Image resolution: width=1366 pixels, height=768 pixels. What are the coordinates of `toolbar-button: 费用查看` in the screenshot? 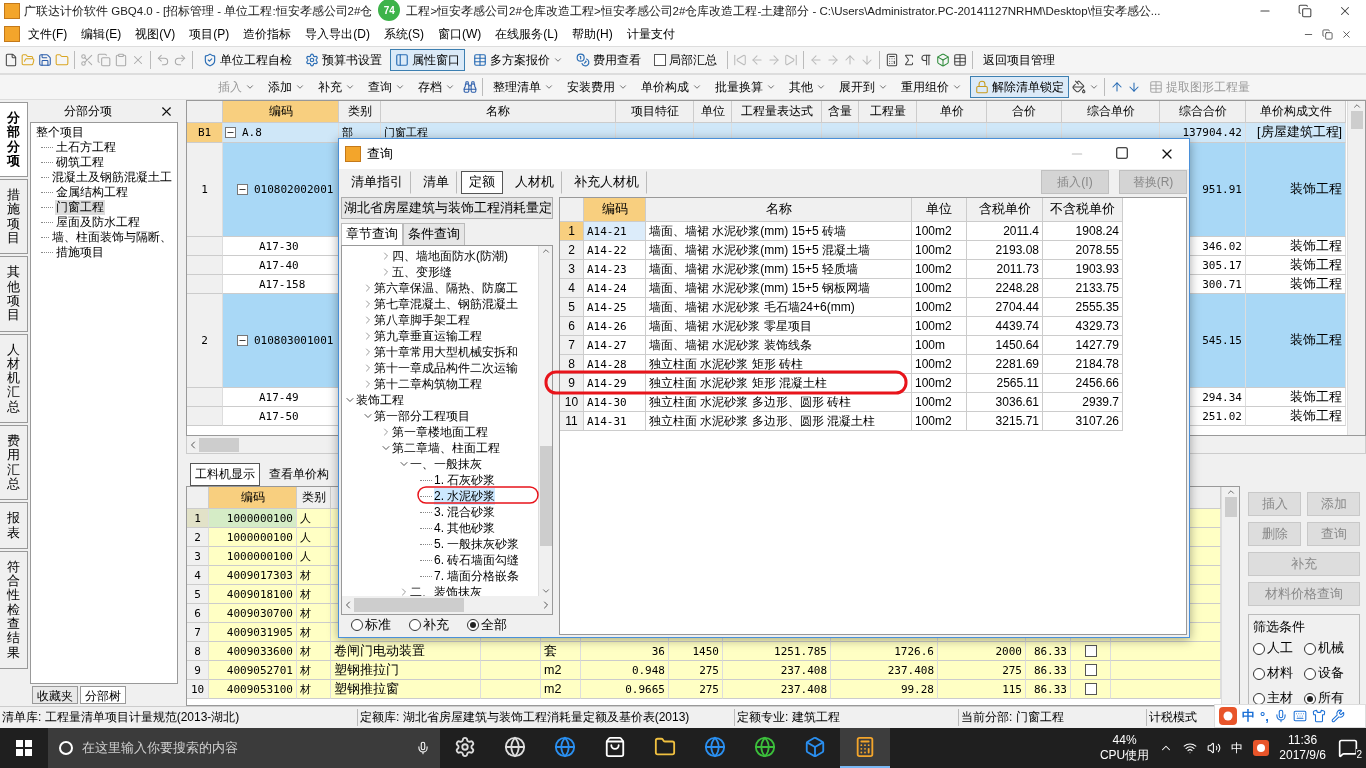 It's located at (608, 60).